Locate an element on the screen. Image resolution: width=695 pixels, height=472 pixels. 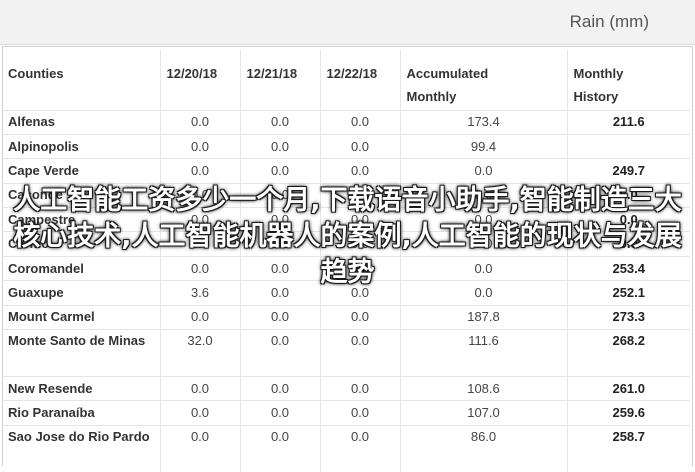
county-name-cell: Alfenas is located at coordinates (81, 122).